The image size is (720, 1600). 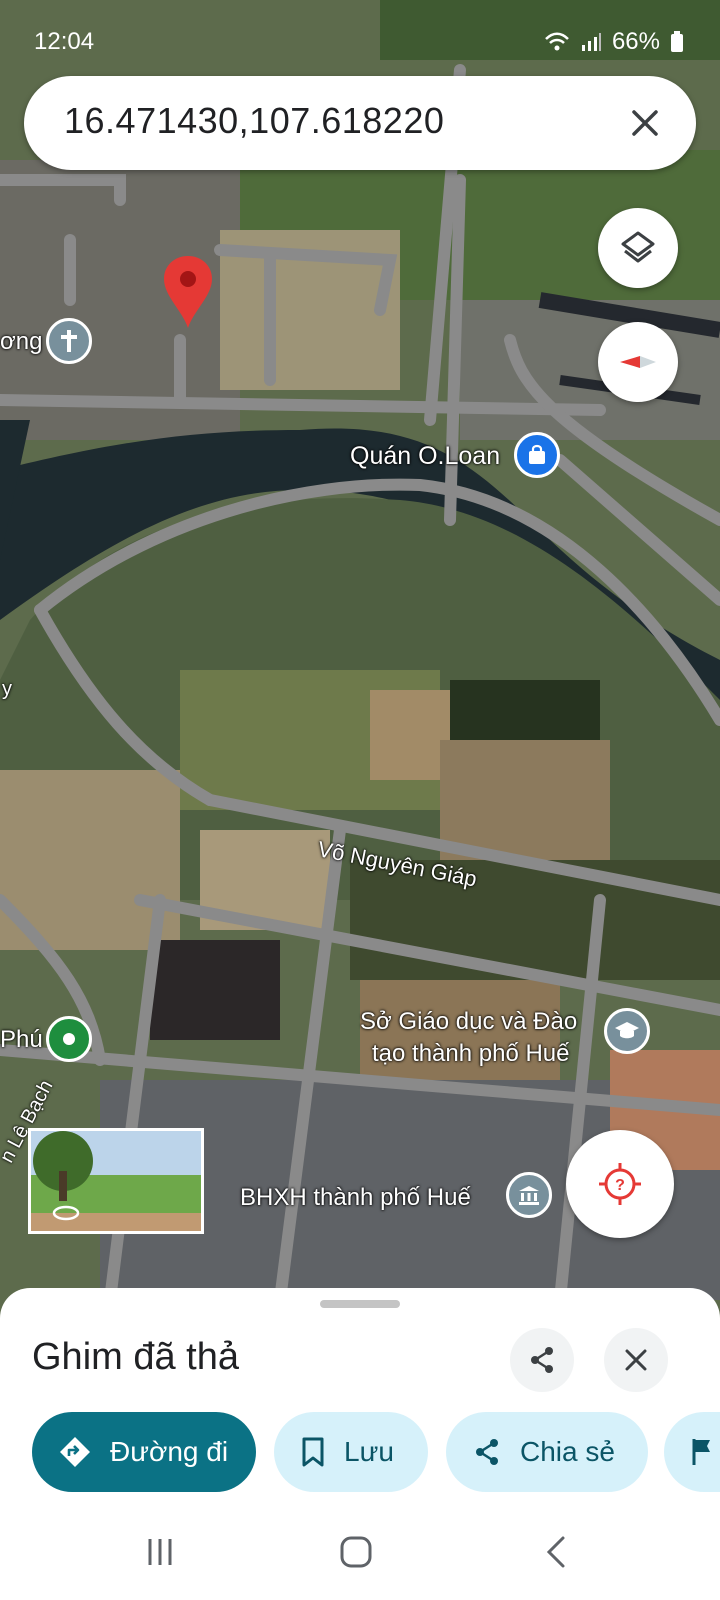 I want to click on my-location-button: ?, so click(x=620, y=1184).